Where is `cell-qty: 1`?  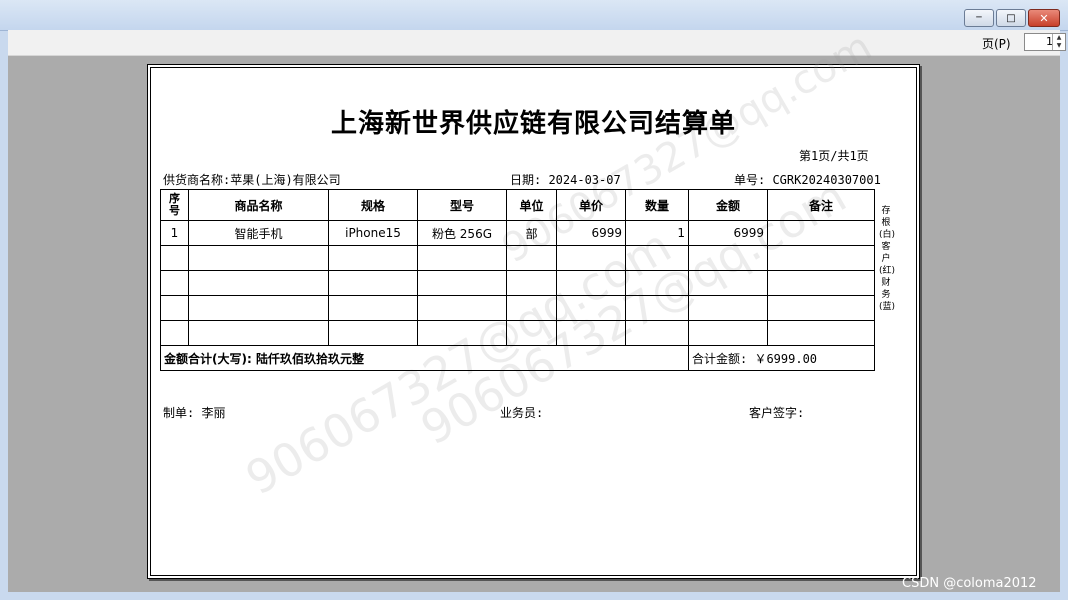 cell-qty: 1 is located at coordinates (657, 233).